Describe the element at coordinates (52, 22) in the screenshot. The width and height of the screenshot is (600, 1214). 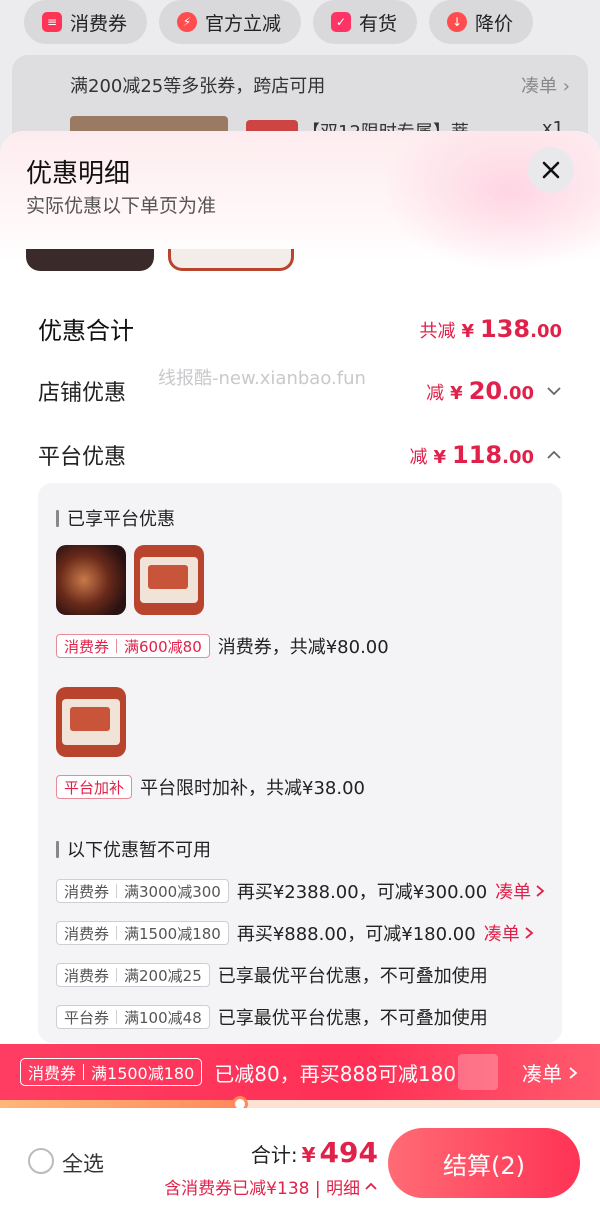
I see `coupon-icon: ≡` at that location.